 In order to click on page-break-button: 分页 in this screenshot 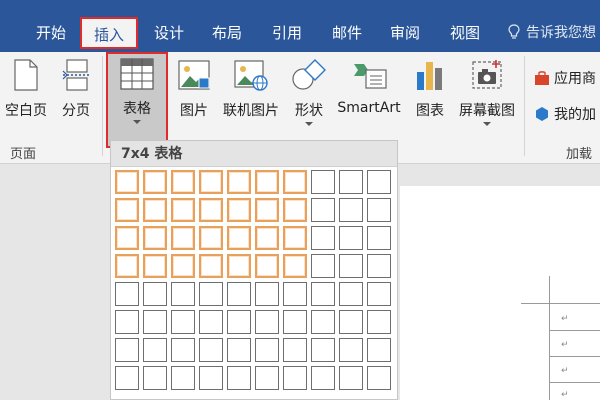, I will do `click(76, 89)`.